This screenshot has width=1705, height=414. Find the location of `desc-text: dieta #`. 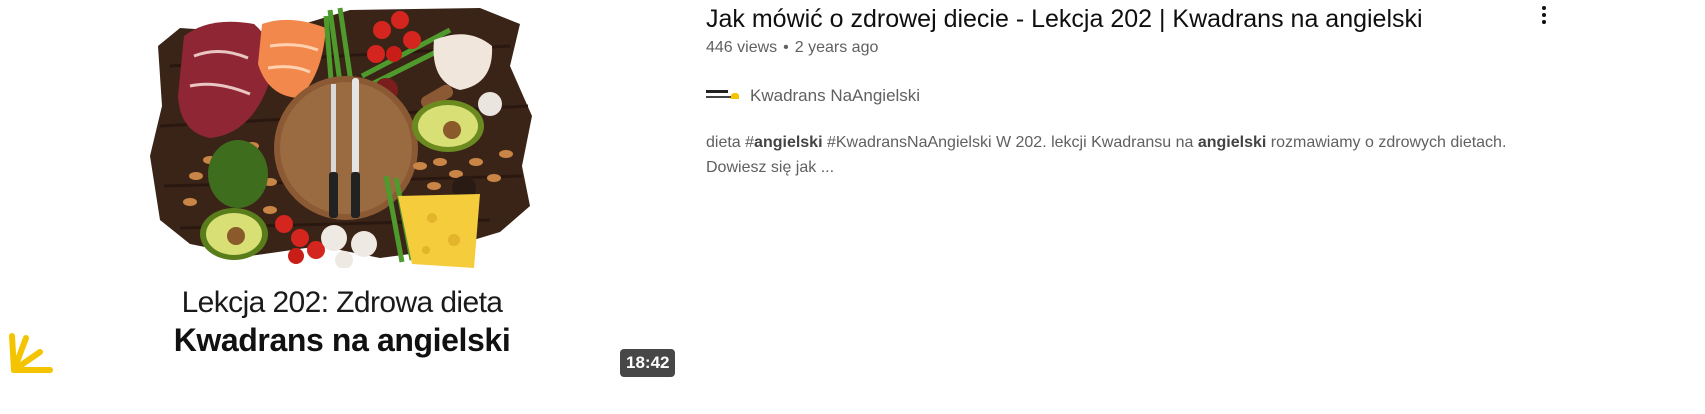

desc-text: dieta # is located at coordinates (730, 142).